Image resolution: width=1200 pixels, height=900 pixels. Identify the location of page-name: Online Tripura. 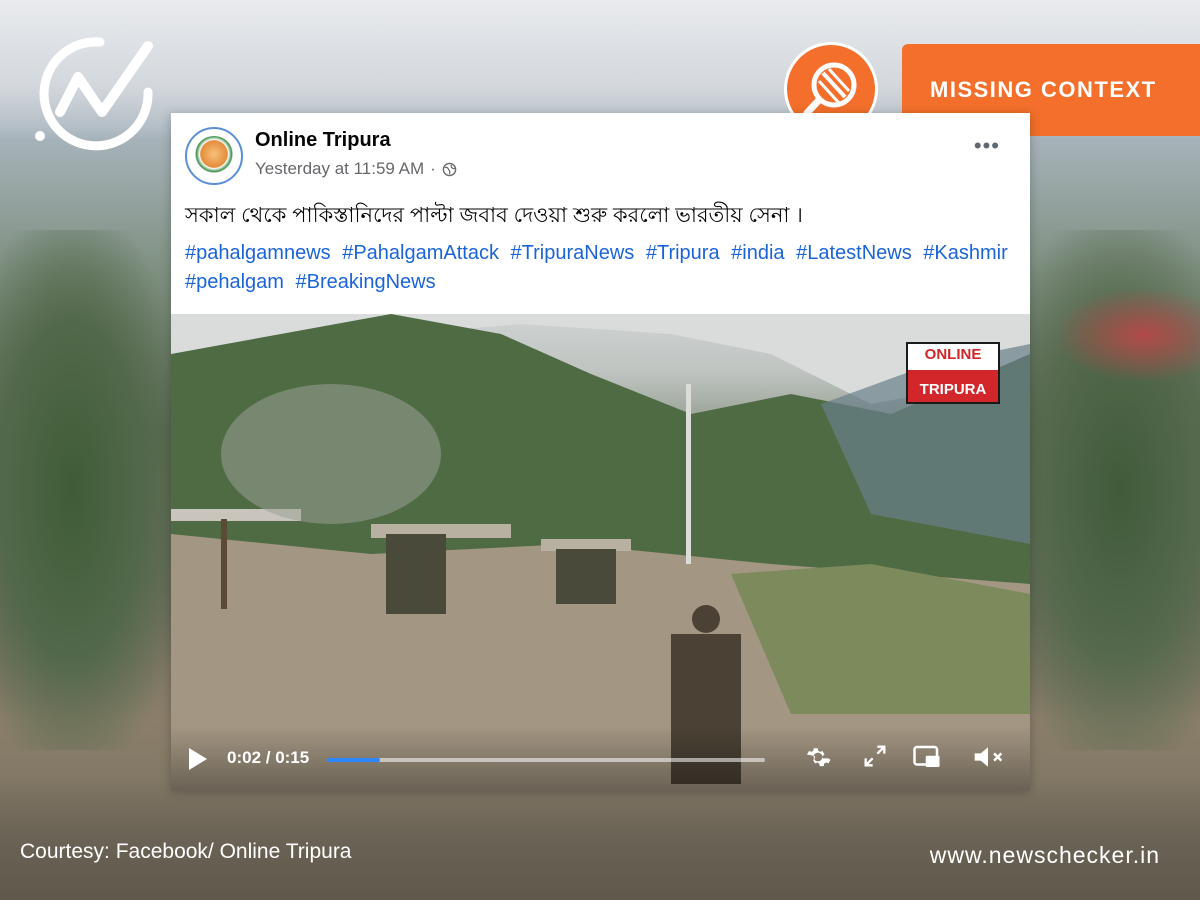
(323, 140).